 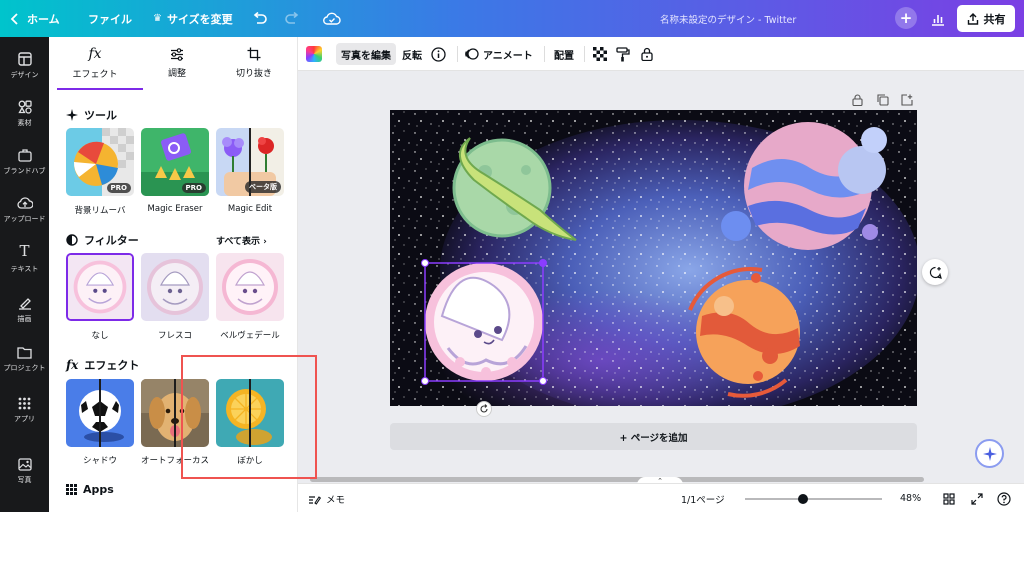 I want to click on tool-thumb-magic-eraser: PRO, so click(x=175, y=162).